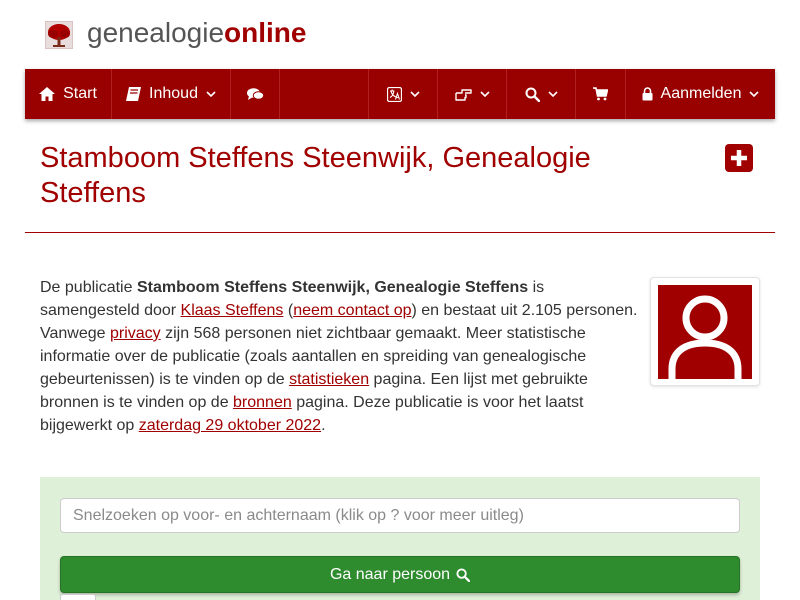 The width and height of the screenshot is (800, 600). Describe the element at coordinates (463, 94) in the screenshot. I see `hand-point-icon` at that location.